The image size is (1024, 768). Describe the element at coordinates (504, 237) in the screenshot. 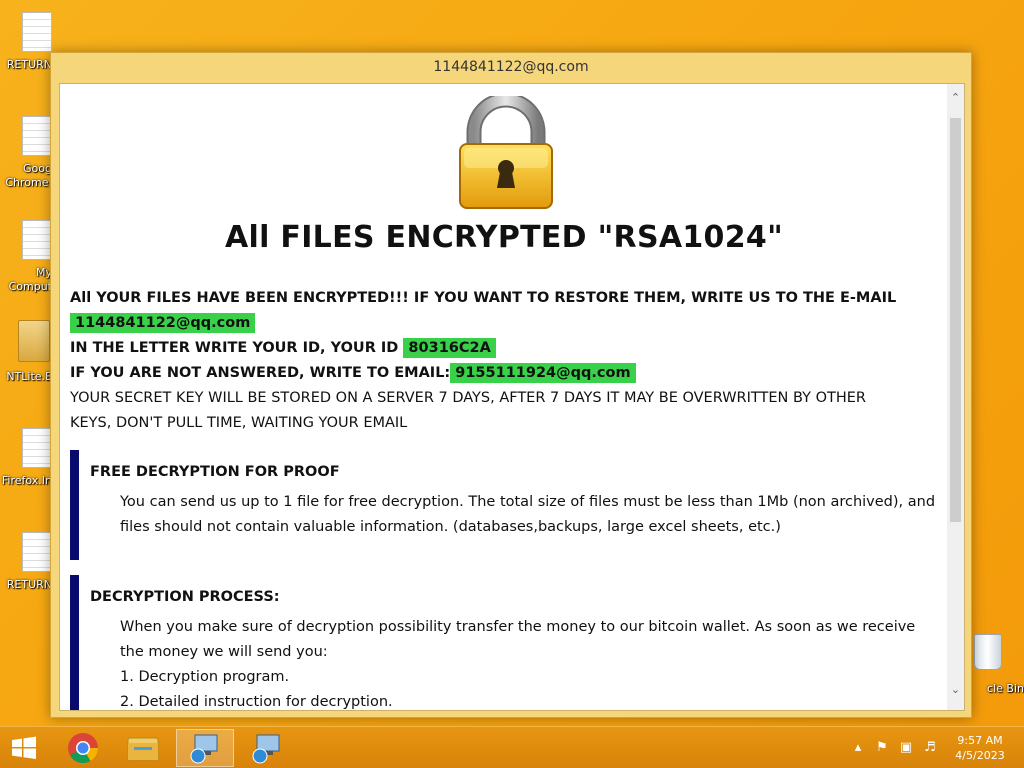

I see `page-title: All FILES ENCRYPTED "RSA1024"` at that location.